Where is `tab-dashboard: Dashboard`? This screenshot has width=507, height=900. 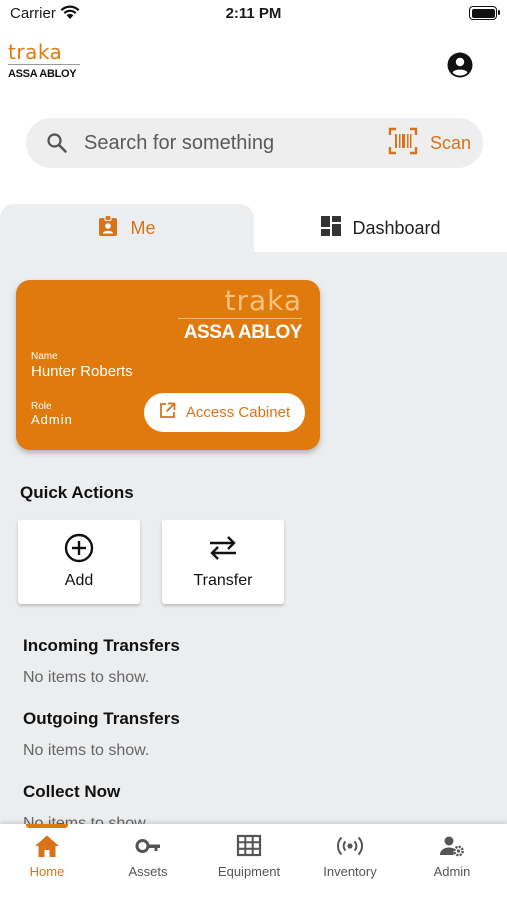 tab-dashboard: Dashboard is located at coordinates (380, 228).